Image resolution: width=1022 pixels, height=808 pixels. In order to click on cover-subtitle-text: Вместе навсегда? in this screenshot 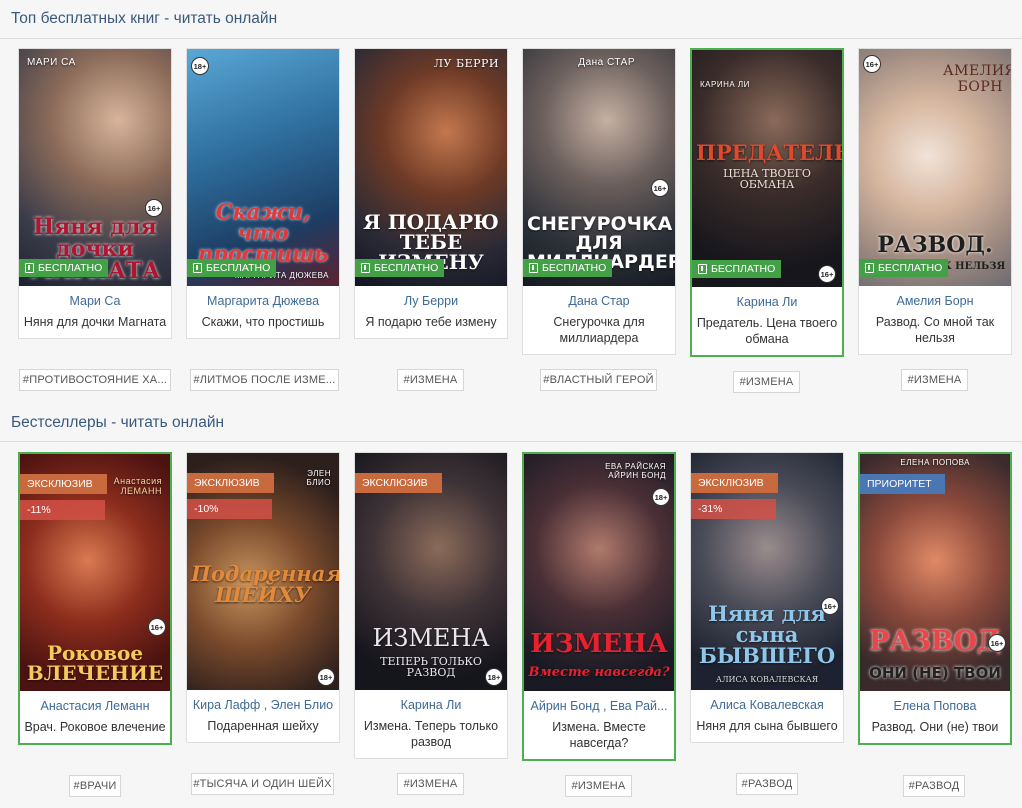, I will do `click(599, 672)`.